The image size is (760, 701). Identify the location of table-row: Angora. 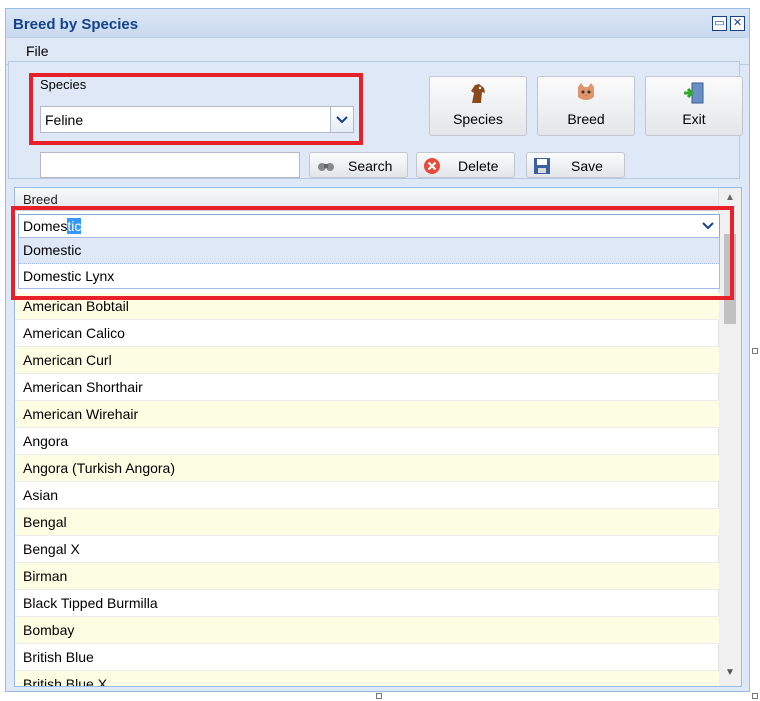
(367, 441).